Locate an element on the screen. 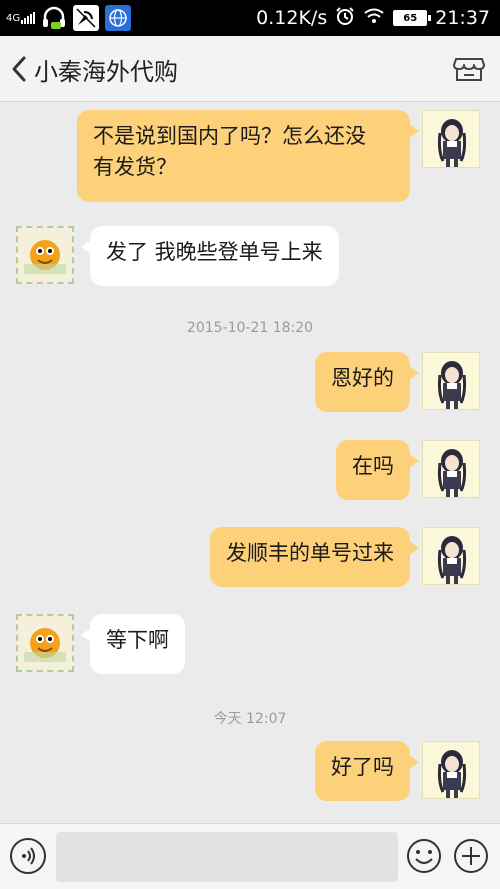 The image size is (500, 889). message-text: 有发货？ is located at coordinates (135, 167).